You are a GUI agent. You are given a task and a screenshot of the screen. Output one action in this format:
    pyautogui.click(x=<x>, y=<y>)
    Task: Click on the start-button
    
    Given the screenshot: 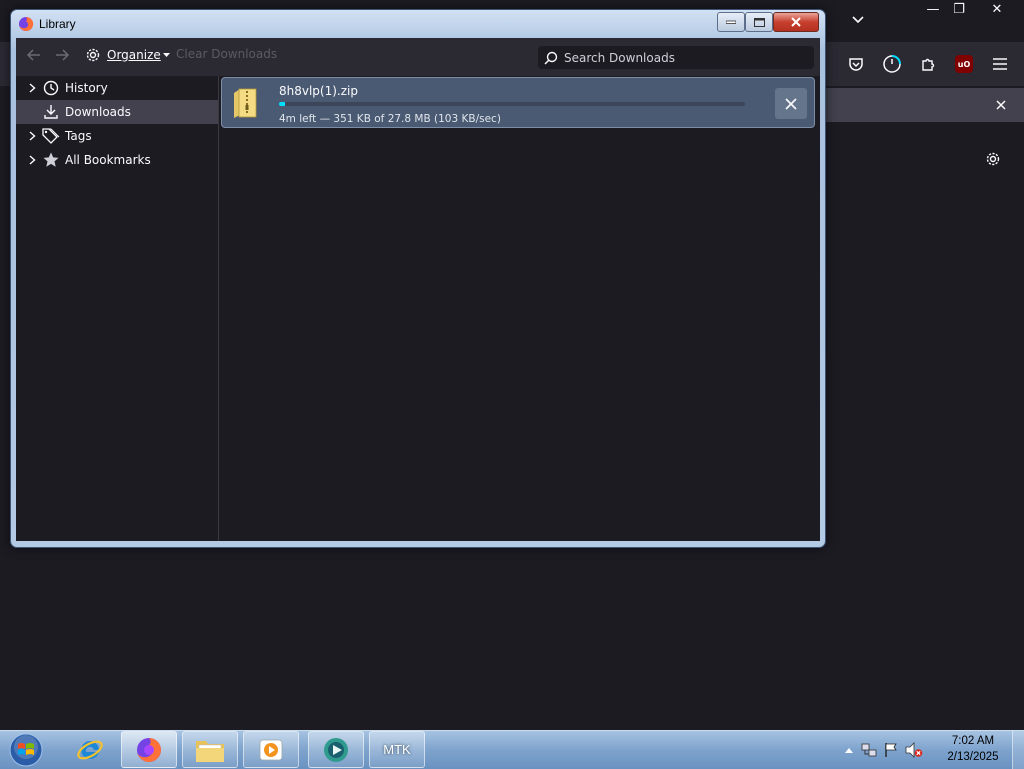 What is the action you would take?
    pyautogui.click(x=26, y=750)
    